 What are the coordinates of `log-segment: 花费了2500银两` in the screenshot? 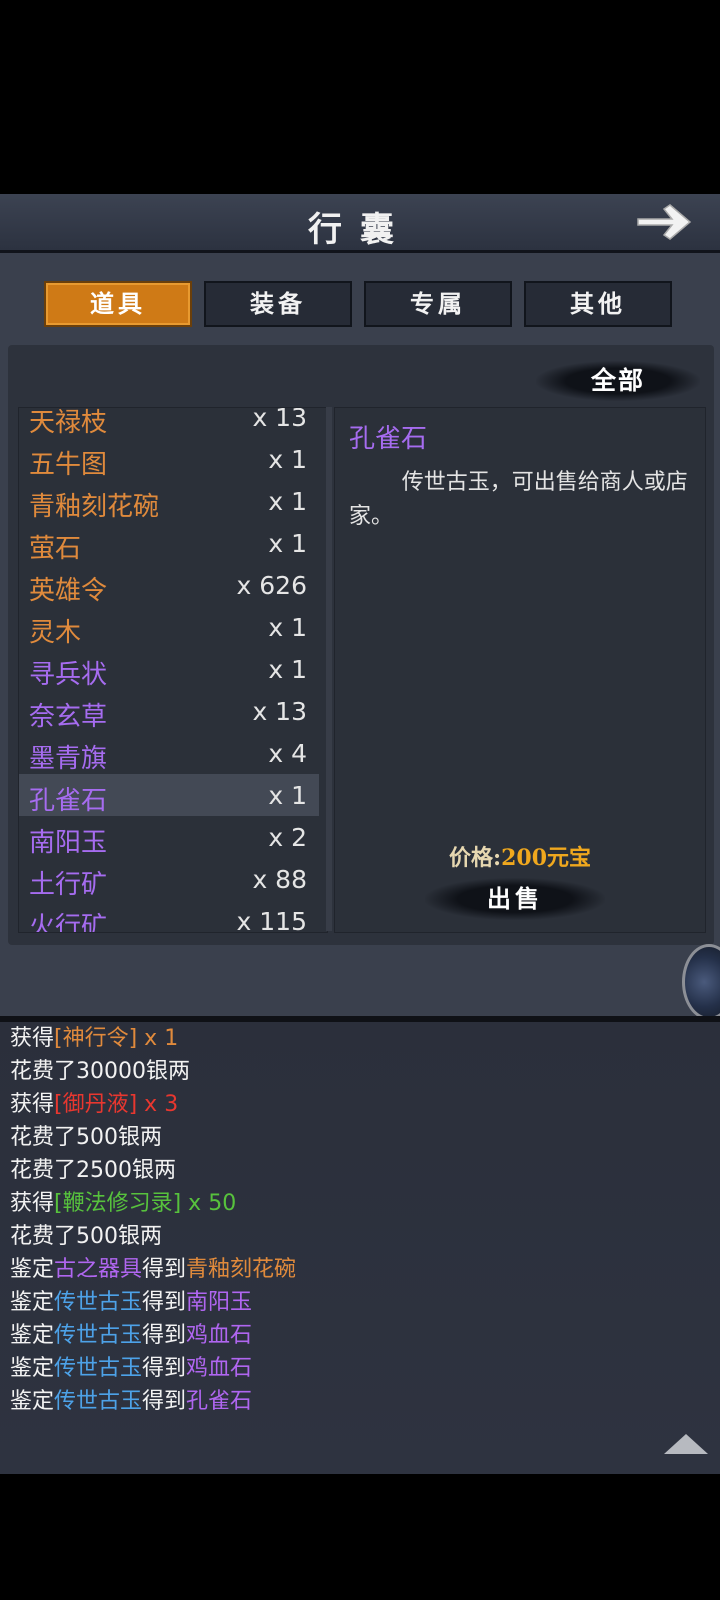 It's located at (93, 1170).